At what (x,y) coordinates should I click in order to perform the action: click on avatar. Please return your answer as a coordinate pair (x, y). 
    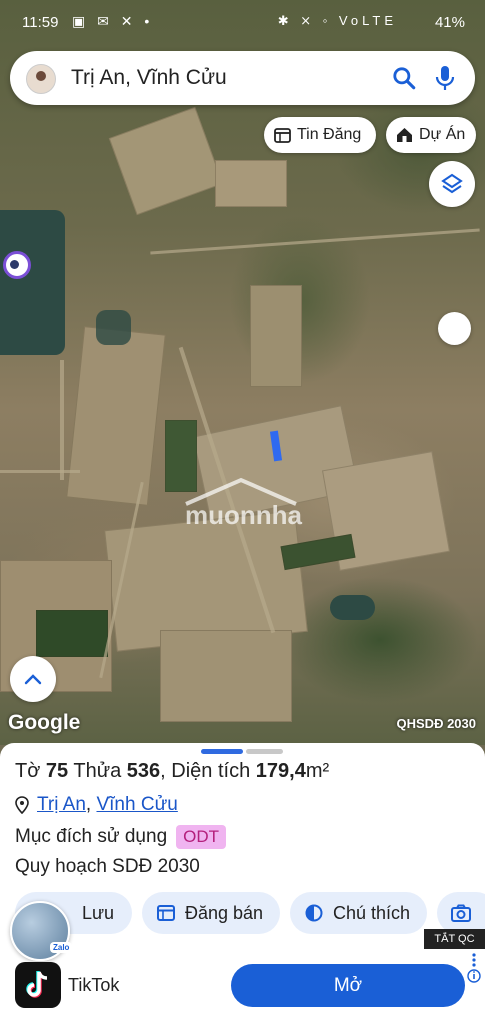
    Looking at the image, I should click on (41, 79).